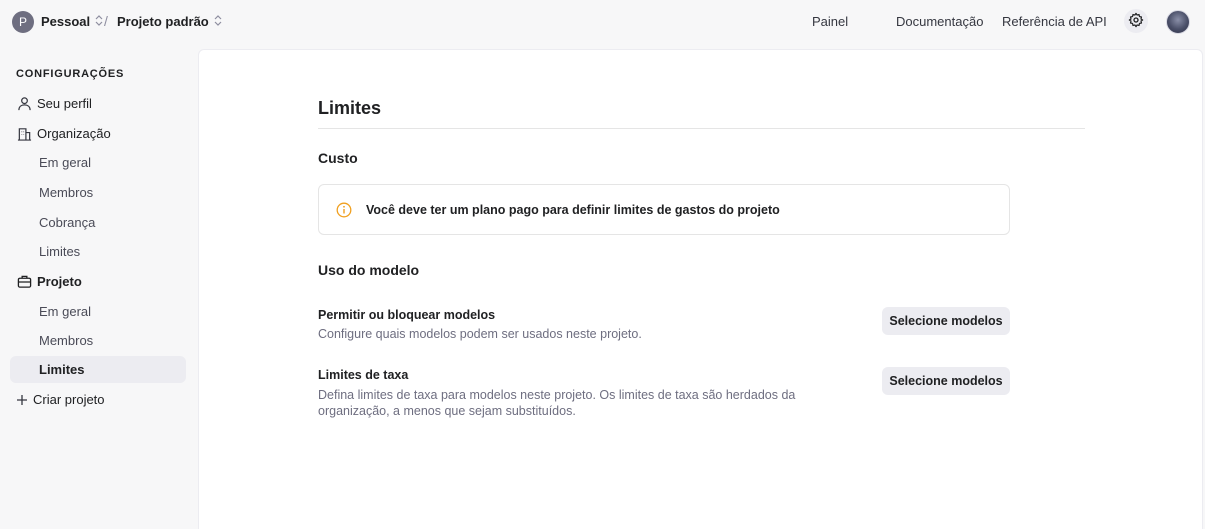  Describe the element at coordinates (98, 251) in the screenshot. I see `sidebar-item-org-limits: Limites` at that location.